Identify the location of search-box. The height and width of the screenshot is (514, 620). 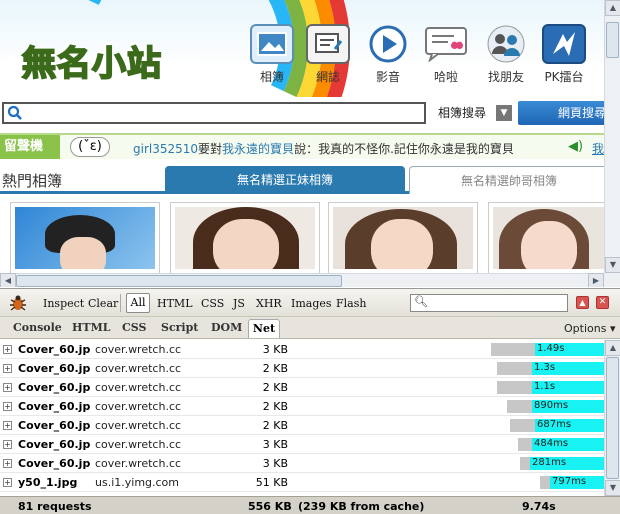
(214, 113).